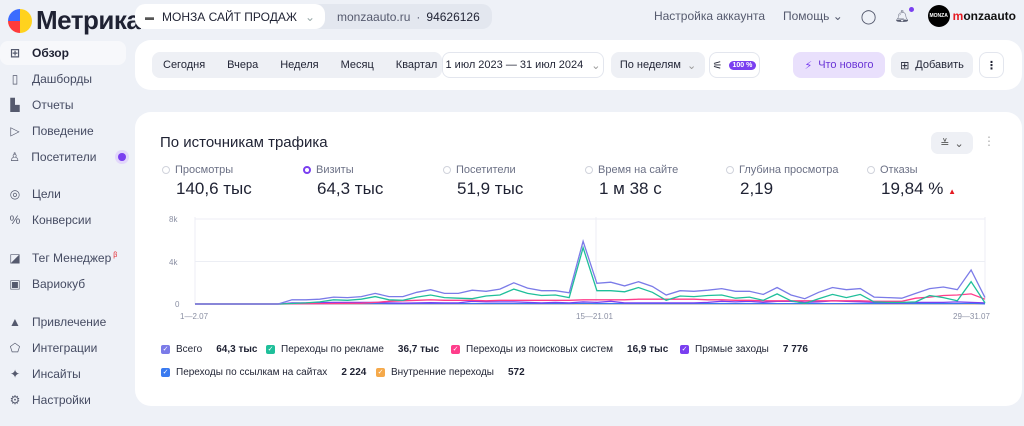 The height and width of the screenshot is (426, 1024). What do you see at coordinates (483, 181) in the screenshot?
I see `metric-visitors: Посетители 51,9 тыс` at bounding box center [483, 181].